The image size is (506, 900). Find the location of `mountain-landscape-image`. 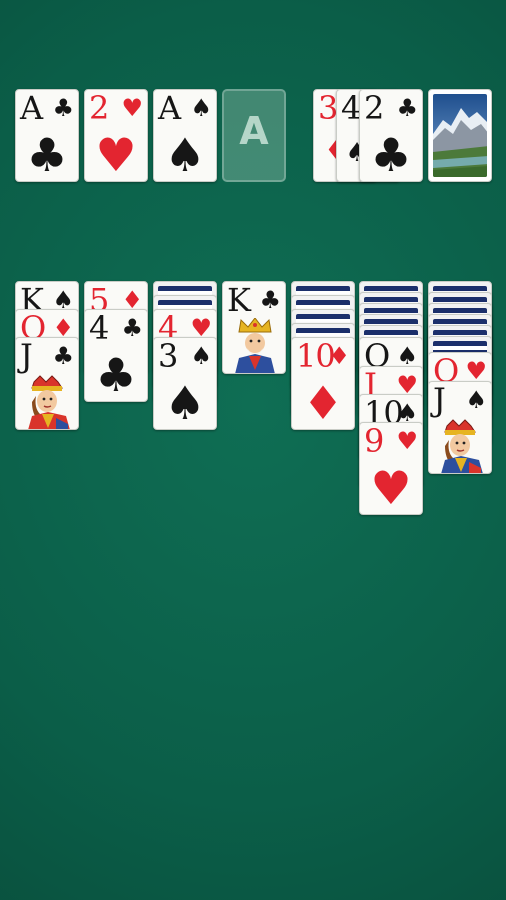

mountain-landscape-image is located at coordinates (460, 135).